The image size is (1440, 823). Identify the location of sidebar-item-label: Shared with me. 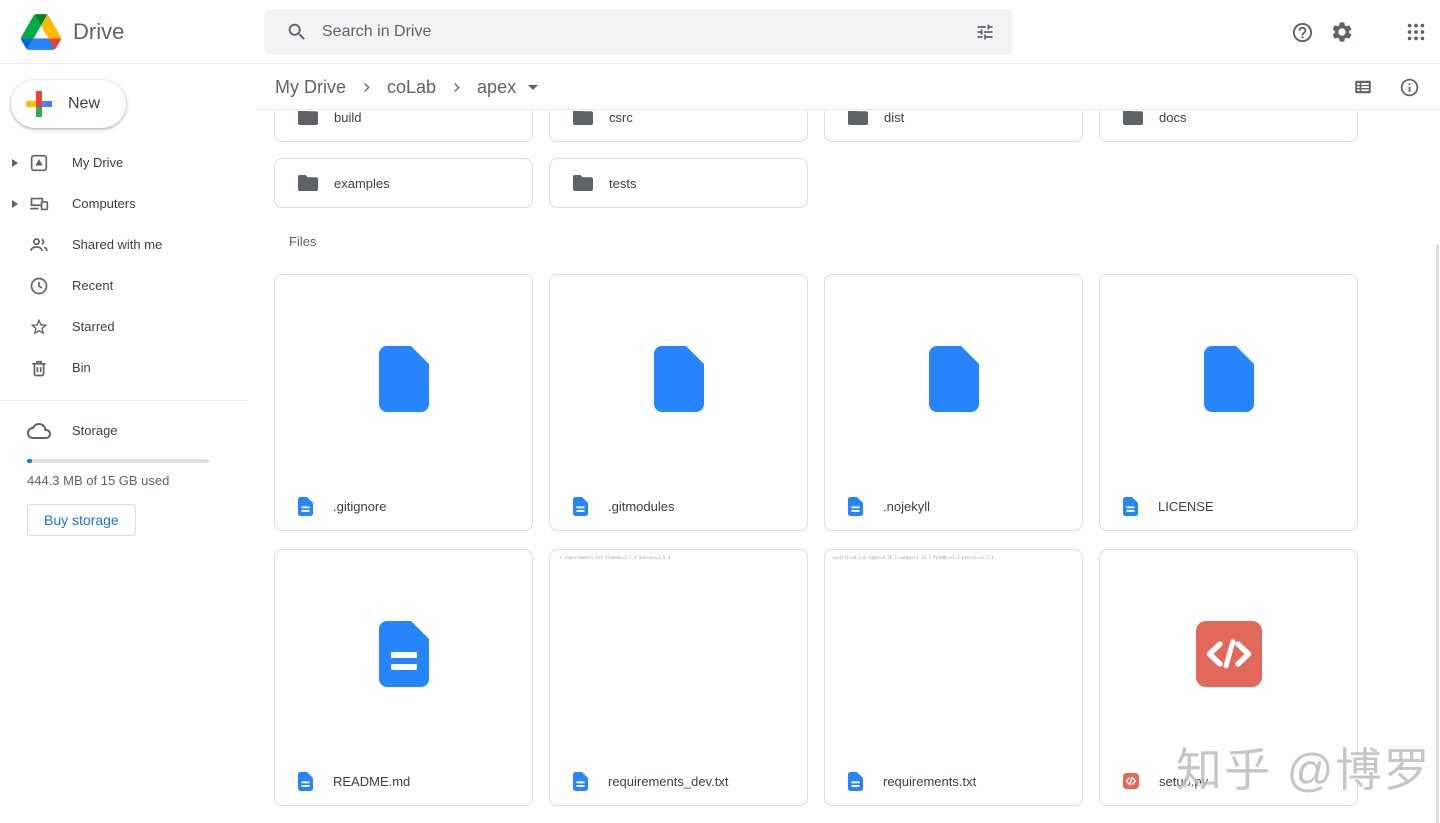
(117, 244).